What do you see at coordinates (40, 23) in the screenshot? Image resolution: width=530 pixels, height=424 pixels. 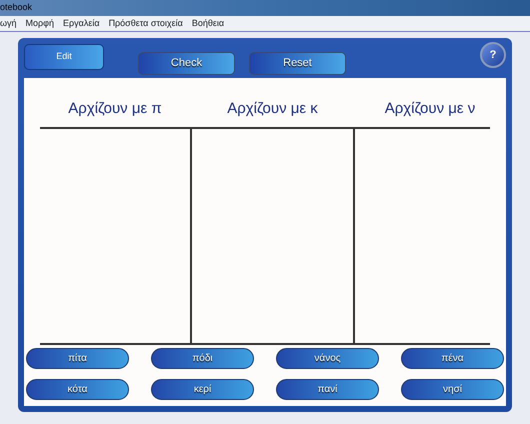 I see `menu-item: Μορφή` at bounding box center [40, 23].